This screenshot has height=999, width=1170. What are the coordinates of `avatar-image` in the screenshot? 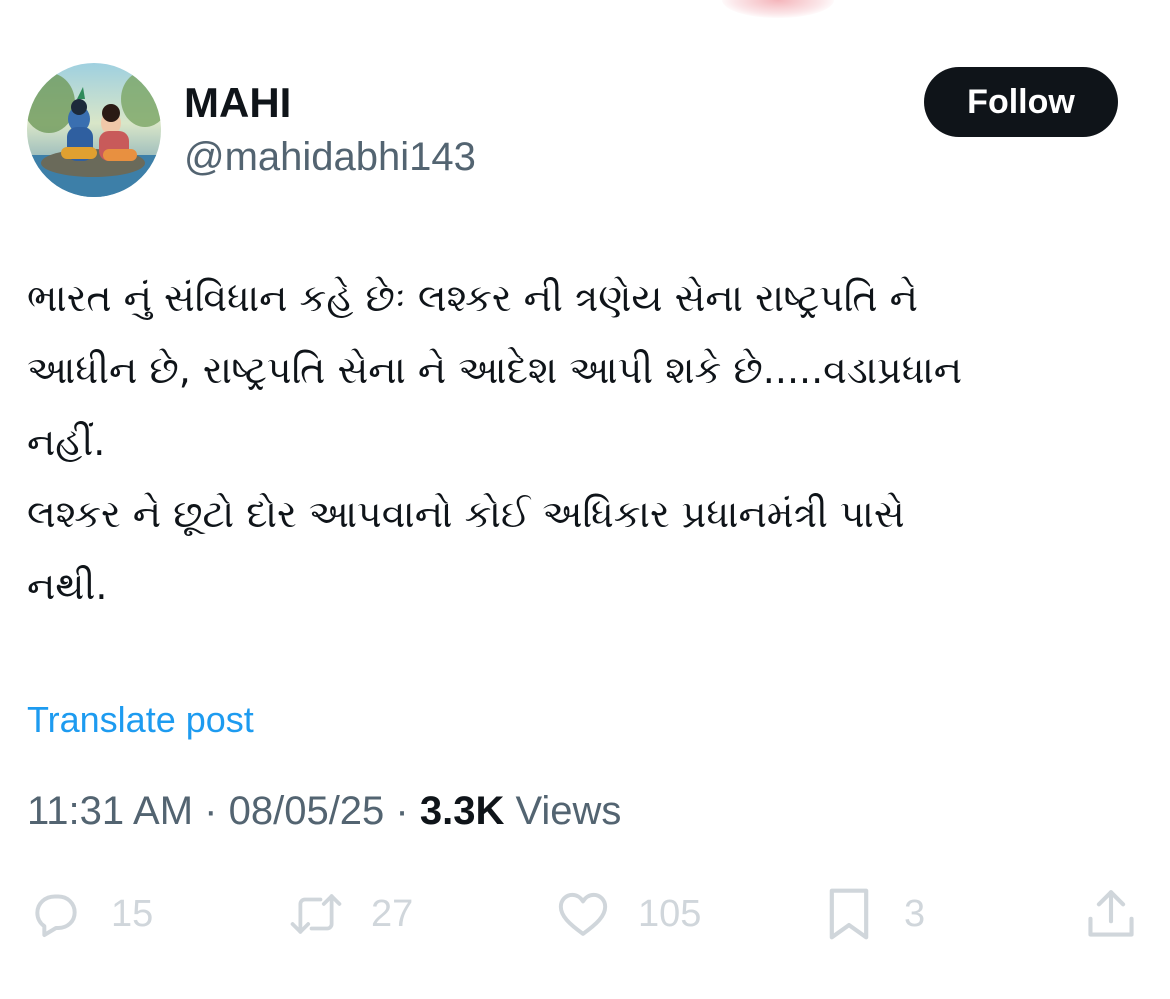 It's located at (94, 130).